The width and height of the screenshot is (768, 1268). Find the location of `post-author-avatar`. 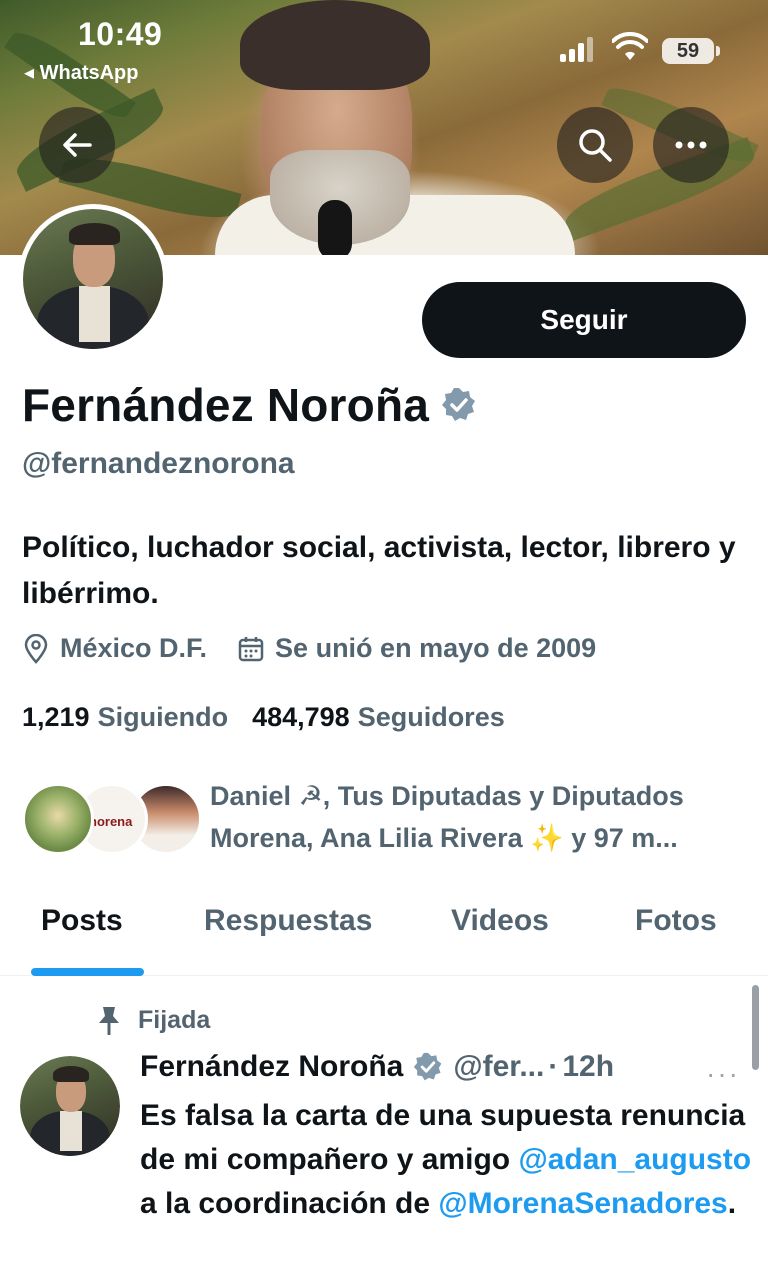

post-author-avatar is located at coordinates (70, 1106).